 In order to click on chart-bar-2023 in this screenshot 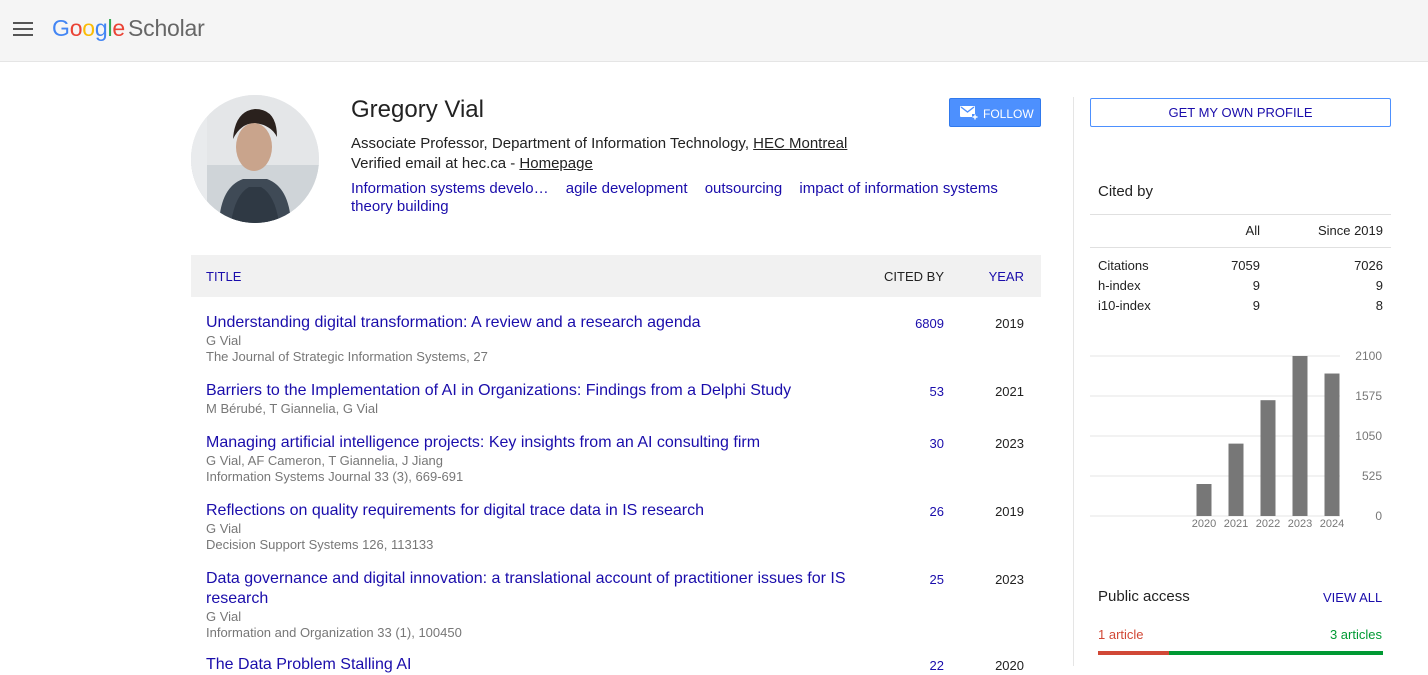, I will do `click(1300, 436)`.